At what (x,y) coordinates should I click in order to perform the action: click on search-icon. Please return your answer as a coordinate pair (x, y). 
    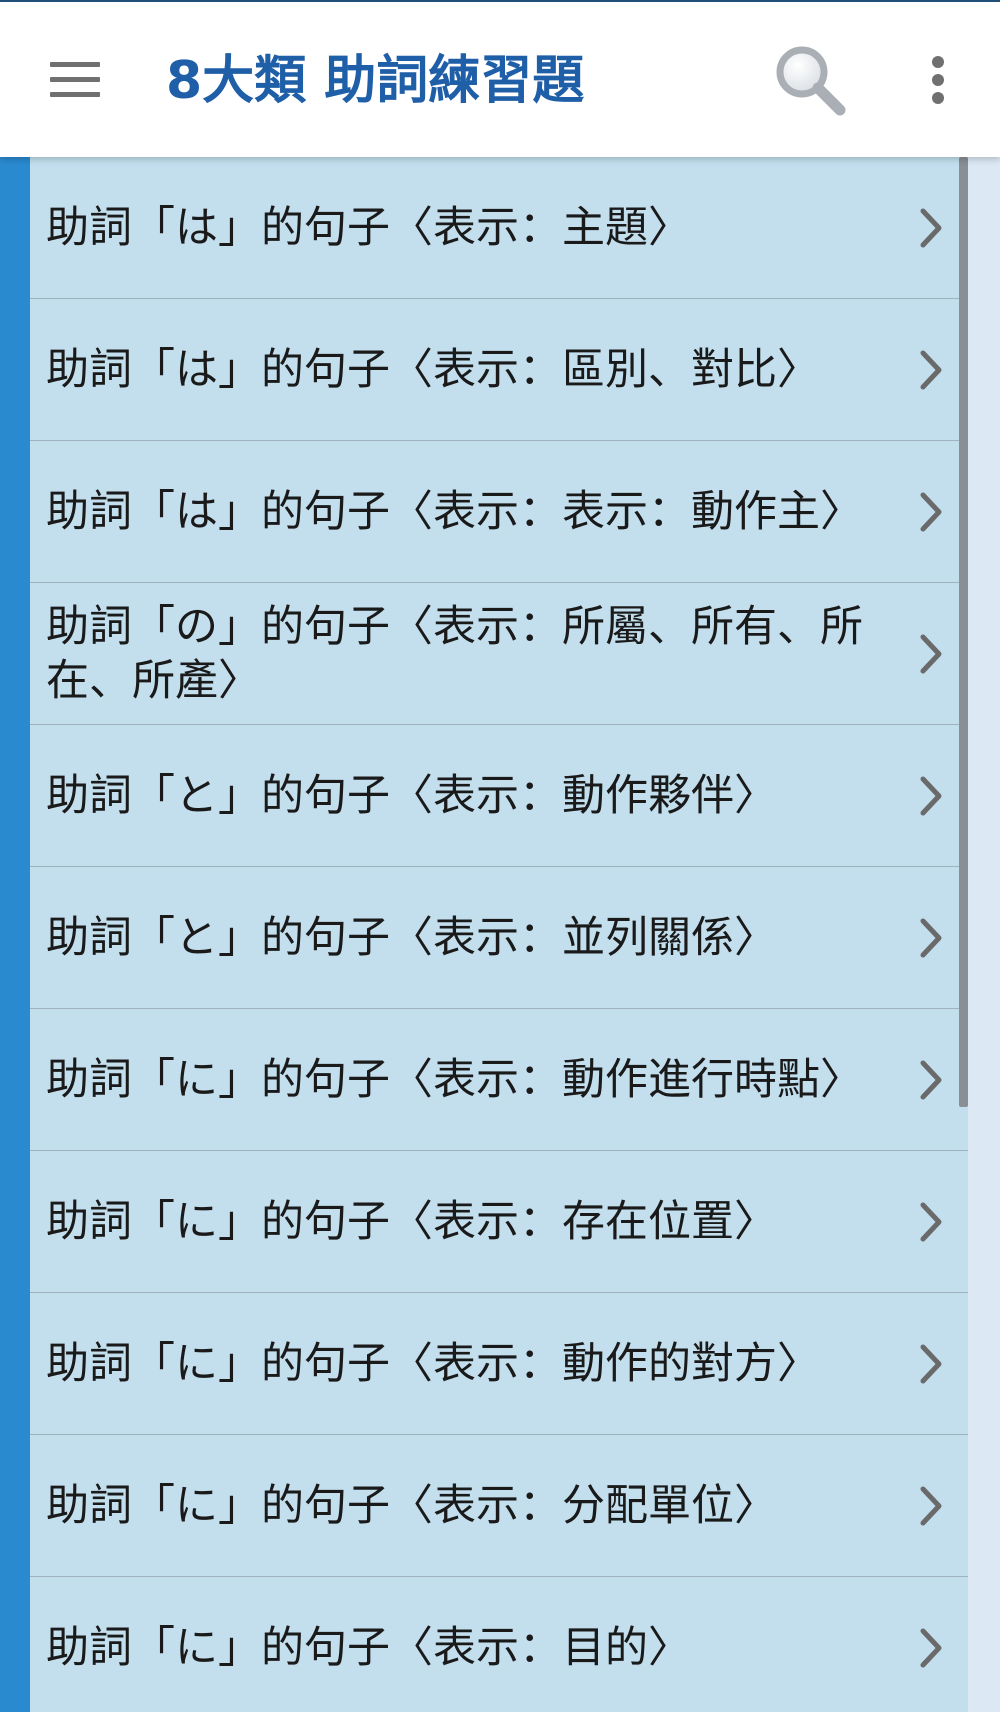
    Looking at the image, I should click on (810, 80).